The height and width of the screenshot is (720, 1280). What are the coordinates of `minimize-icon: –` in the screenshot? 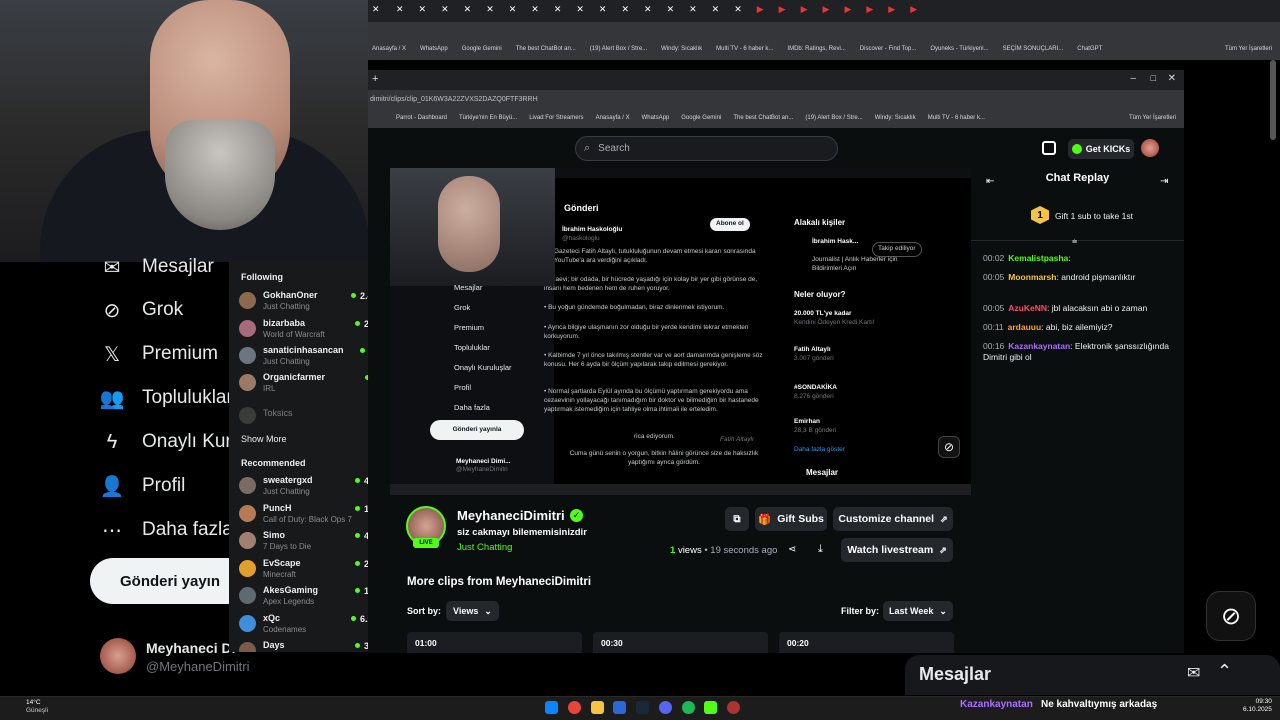 It's located at (1133, 78).